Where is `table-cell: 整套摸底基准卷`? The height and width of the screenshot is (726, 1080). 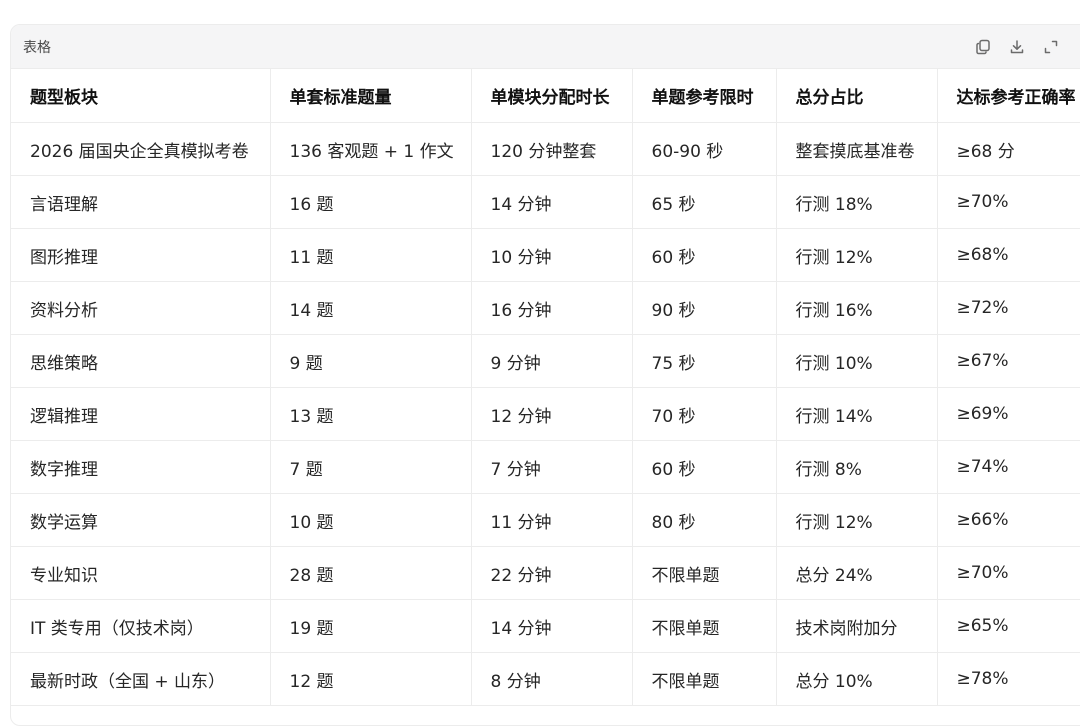 table-cell: 整套摸底基准卷 is located at coordinates (857, 149).